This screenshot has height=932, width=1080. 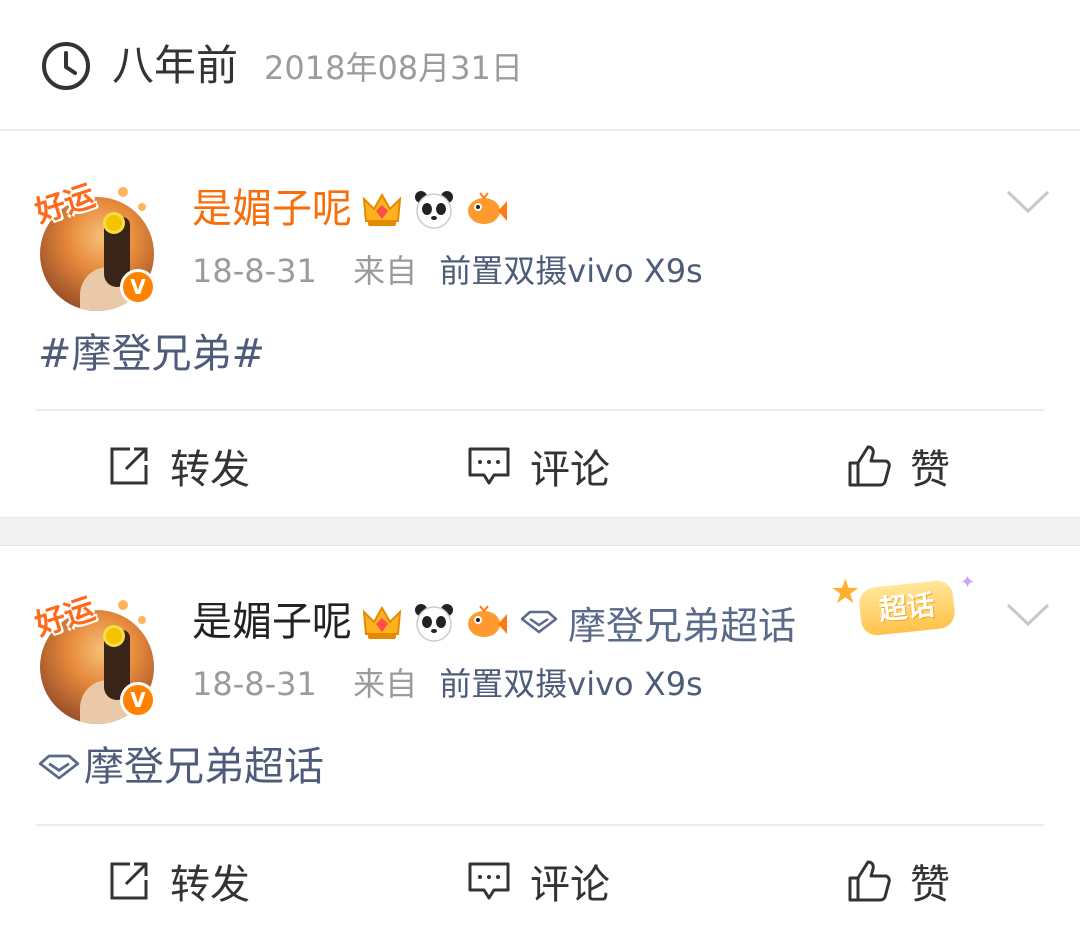 What do you see at coordinates (968, 582) in the screenshot?
I see `sparkle-icon: ✦` at bounding box center [968, 582].